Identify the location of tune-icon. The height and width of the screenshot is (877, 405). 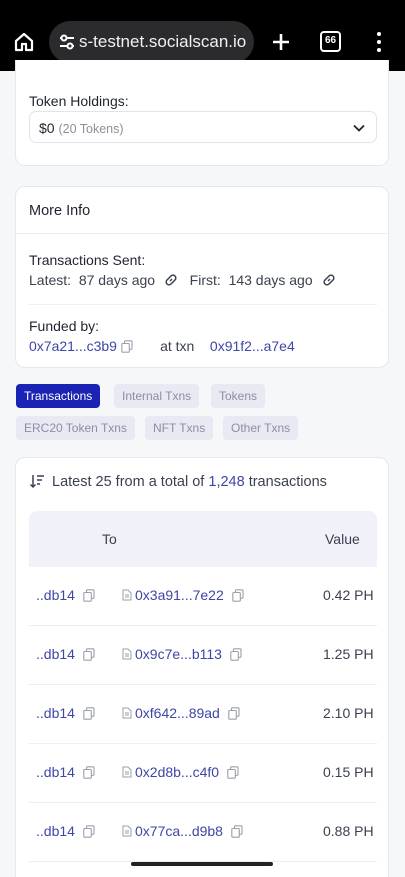
(67, 42).